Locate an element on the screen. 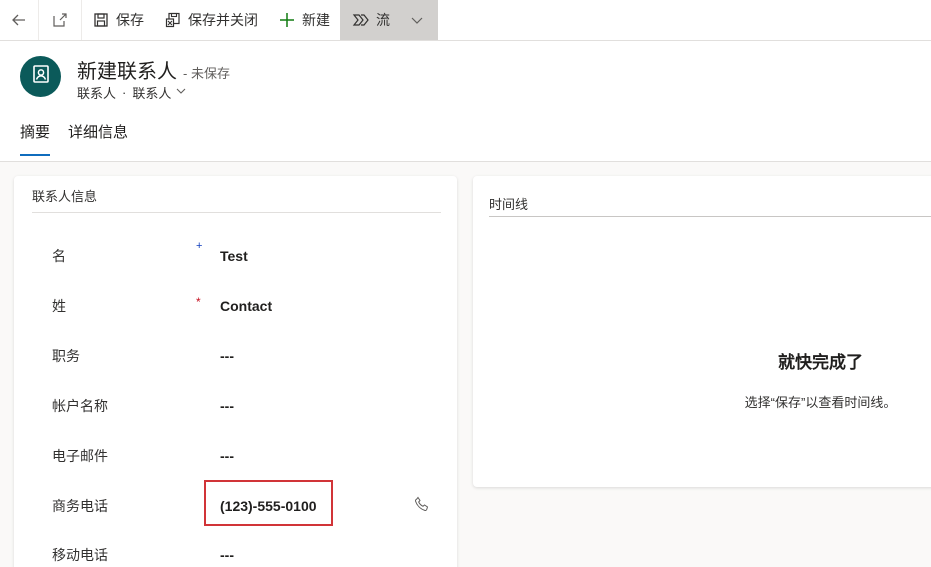 The width and height of the screenshot is (931, 567). field-label: 商务电话 is located at coordinates (80, 506).